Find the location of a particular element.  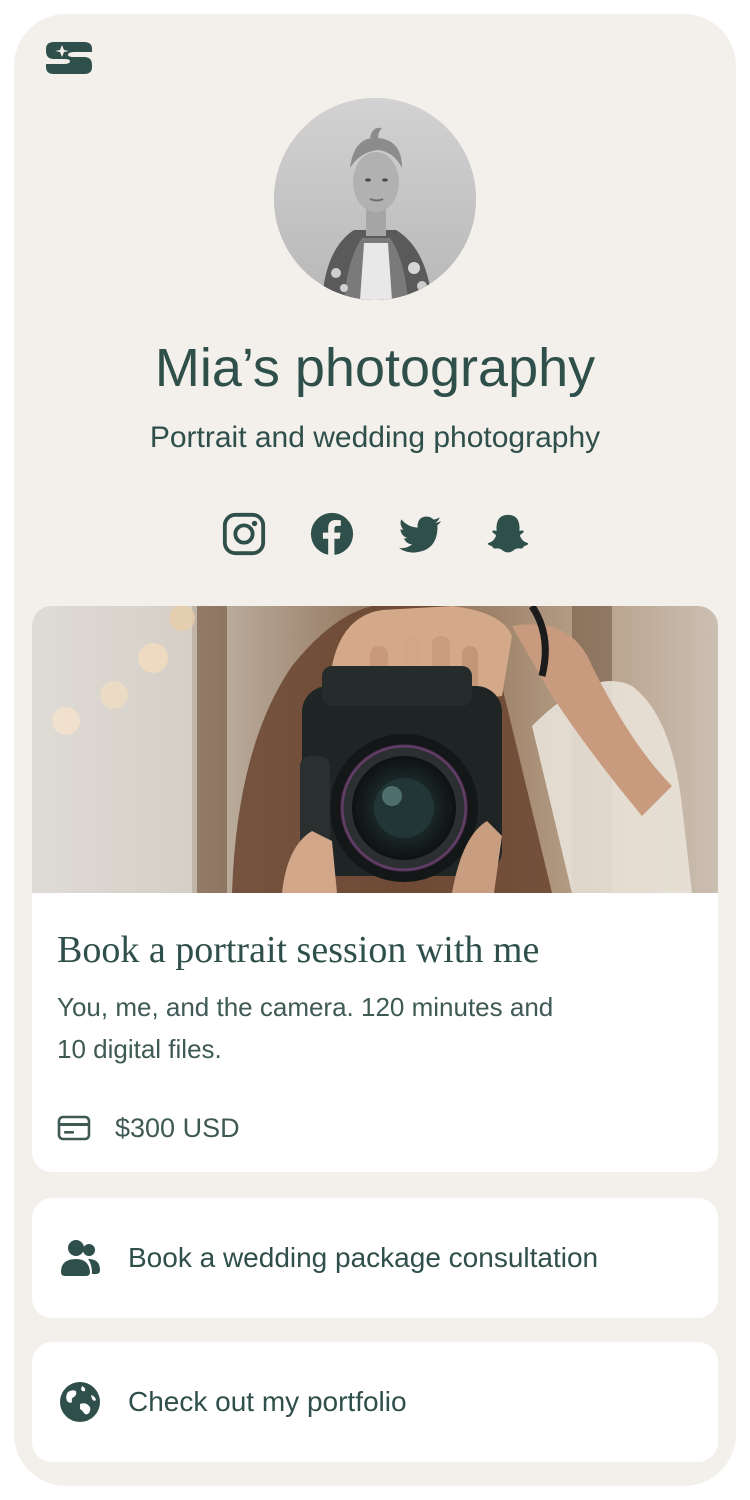

avatar is located at coordinates (375, 199).